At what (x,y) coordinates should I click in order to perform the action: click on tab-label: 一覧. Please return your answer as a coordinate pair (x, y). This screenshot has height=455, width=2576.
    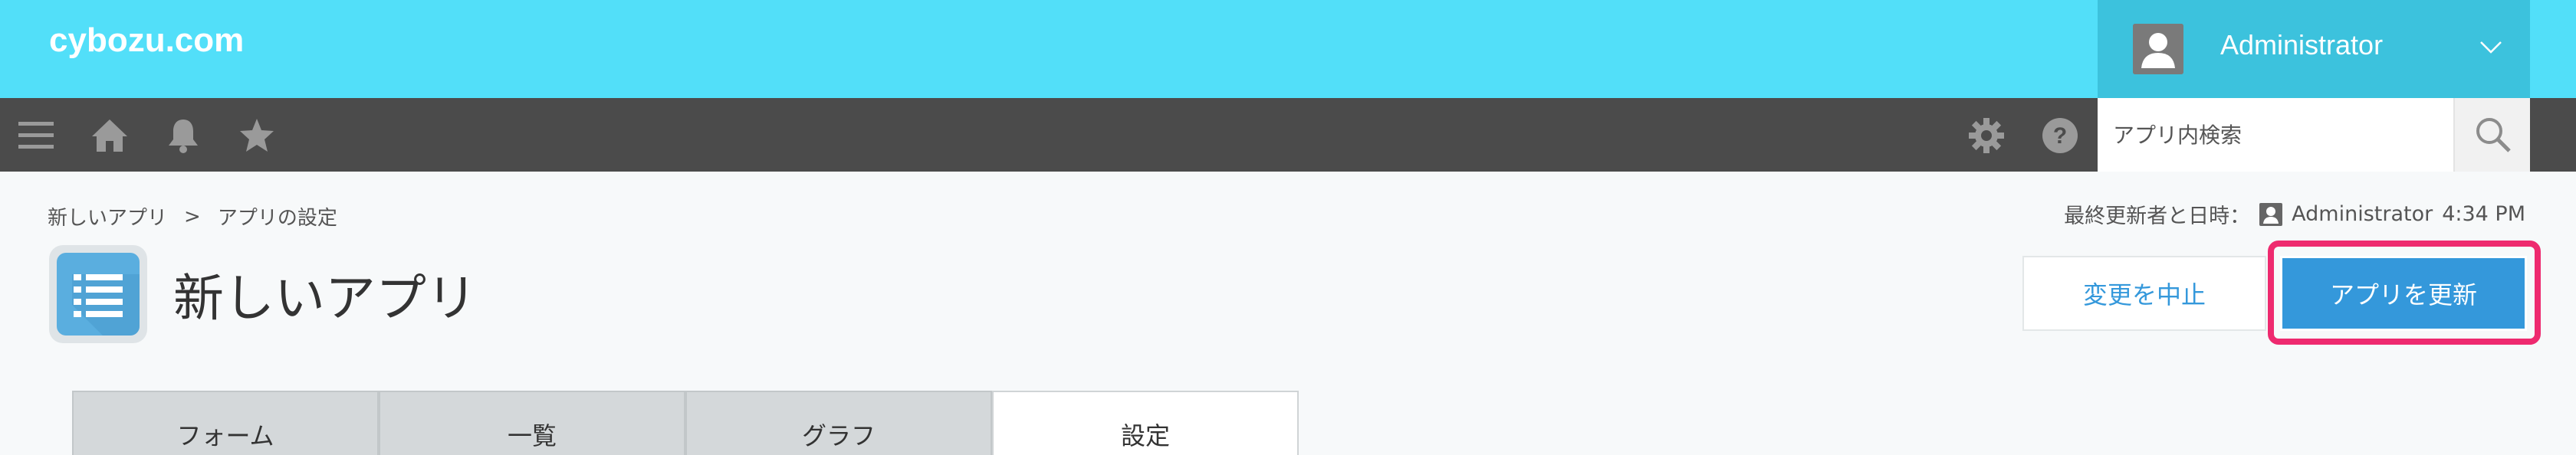
    Looking at the image, I should click on (532, 436).